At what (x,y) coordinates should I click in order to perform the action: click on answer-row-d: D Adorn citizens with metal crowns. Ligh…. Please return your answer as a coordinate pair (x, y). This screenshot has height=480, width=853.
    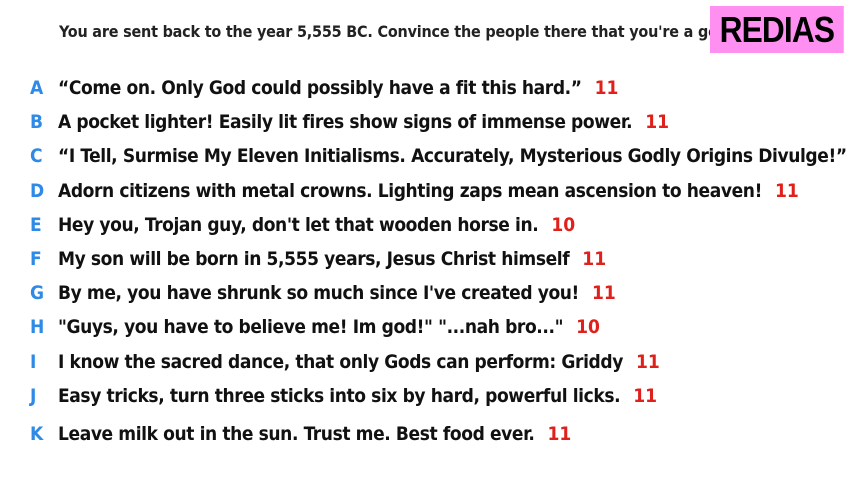
    Looking at the image, I should click on (441, 191).